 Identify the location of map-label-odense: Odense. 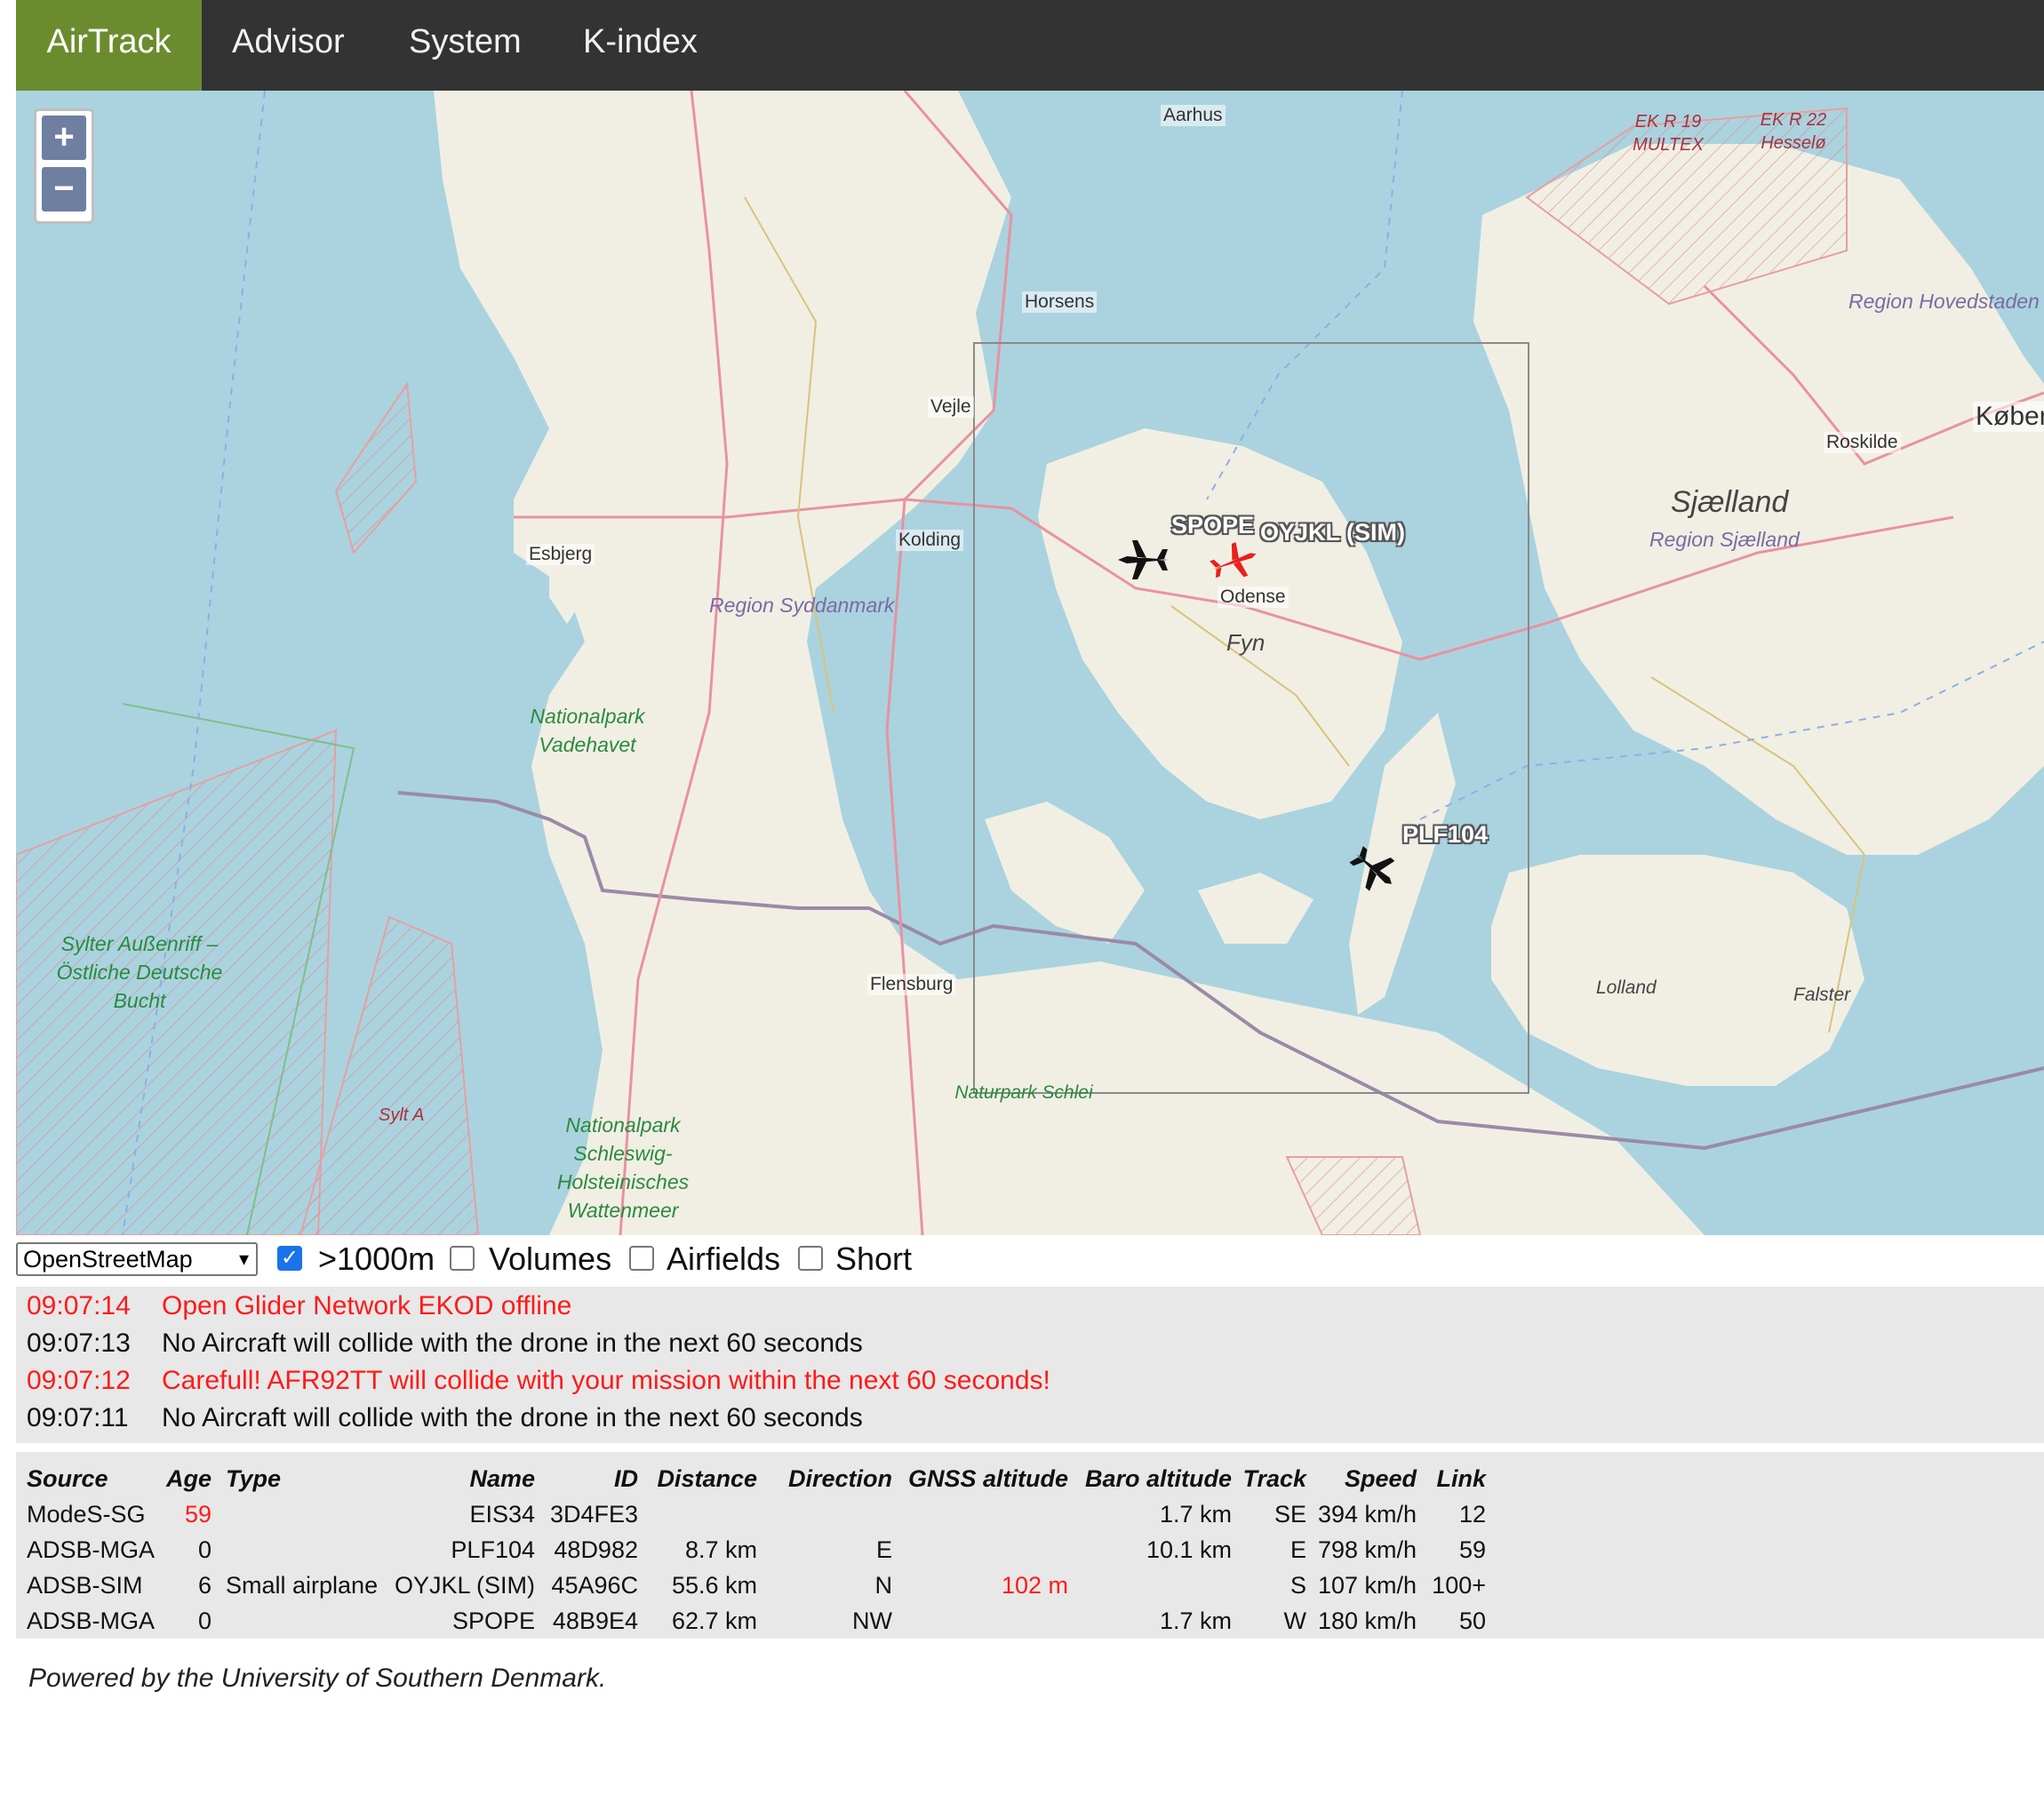
(1253, 597).